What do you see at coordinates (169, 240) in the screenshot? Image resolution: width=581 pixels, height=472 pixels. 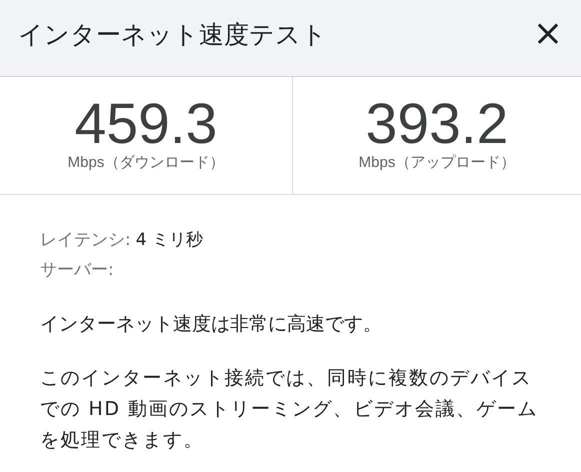 I see `detail-value: 4 ミリ秒` at bounding box center [169, 240].